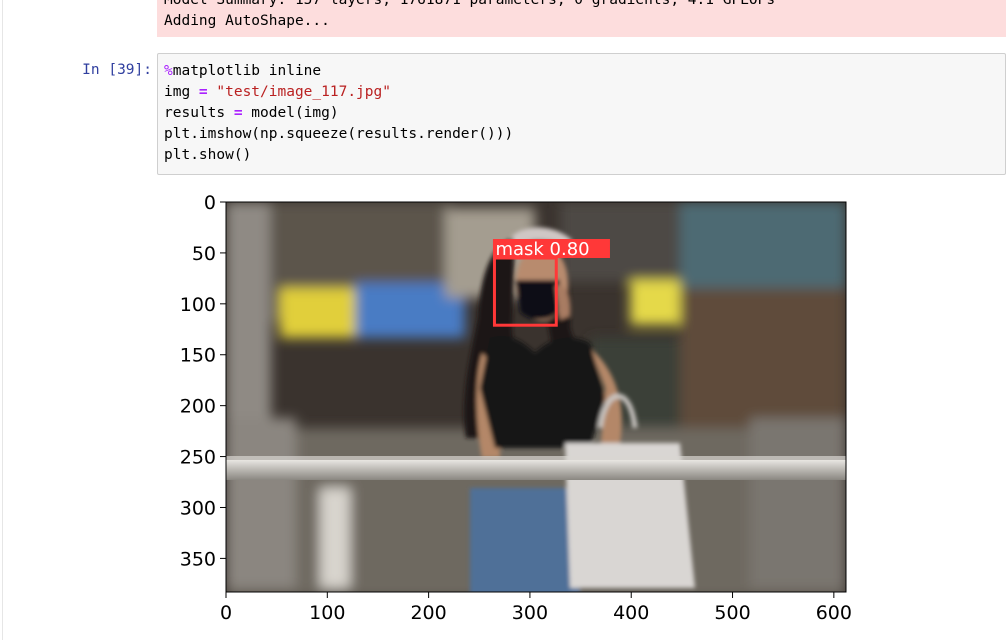 The height and width of the screenshot is (642, 1006). I want to click on x-tick-label: 600, so click(834, 613).